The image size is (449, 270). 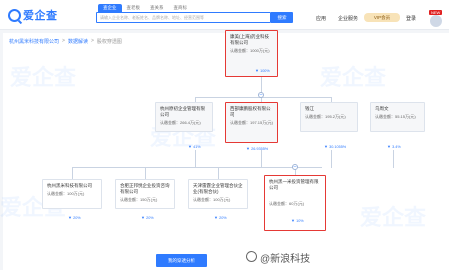 I want to click on search-input: 请输入企业名称、老板姓名、品牌名称、地址、经营范围等, so click(x=183, y=17).